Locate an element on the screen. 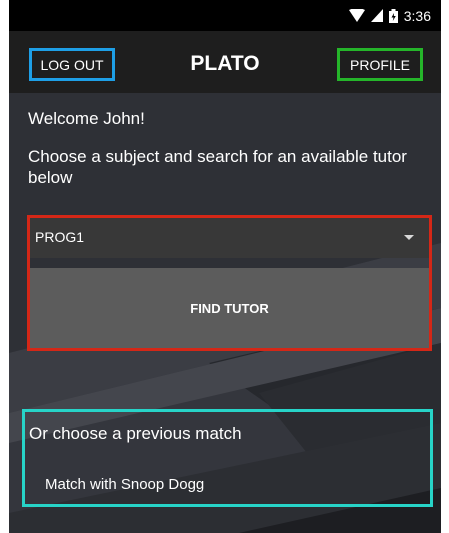  subject-dropdown: PROG1 is located at coordinates (229, 238).